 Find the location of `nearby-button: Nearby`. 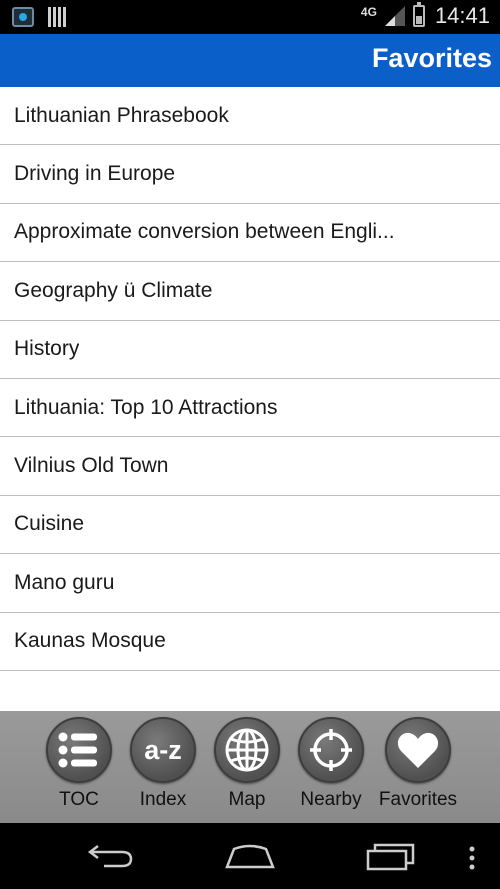

nearby-button: Nearby is located at coordinates (331, 770).